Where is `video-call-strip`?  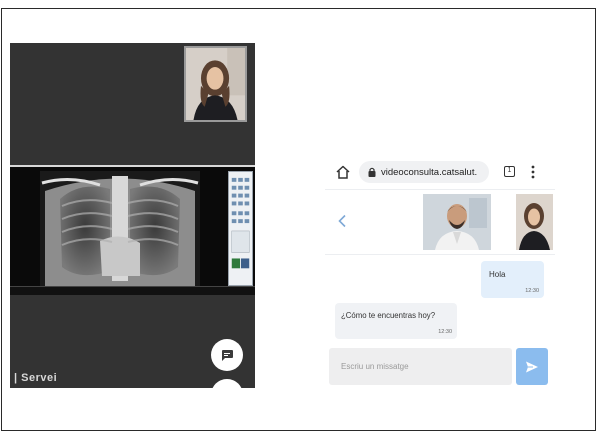
video-call-strip is located at coordinates (440, 222).